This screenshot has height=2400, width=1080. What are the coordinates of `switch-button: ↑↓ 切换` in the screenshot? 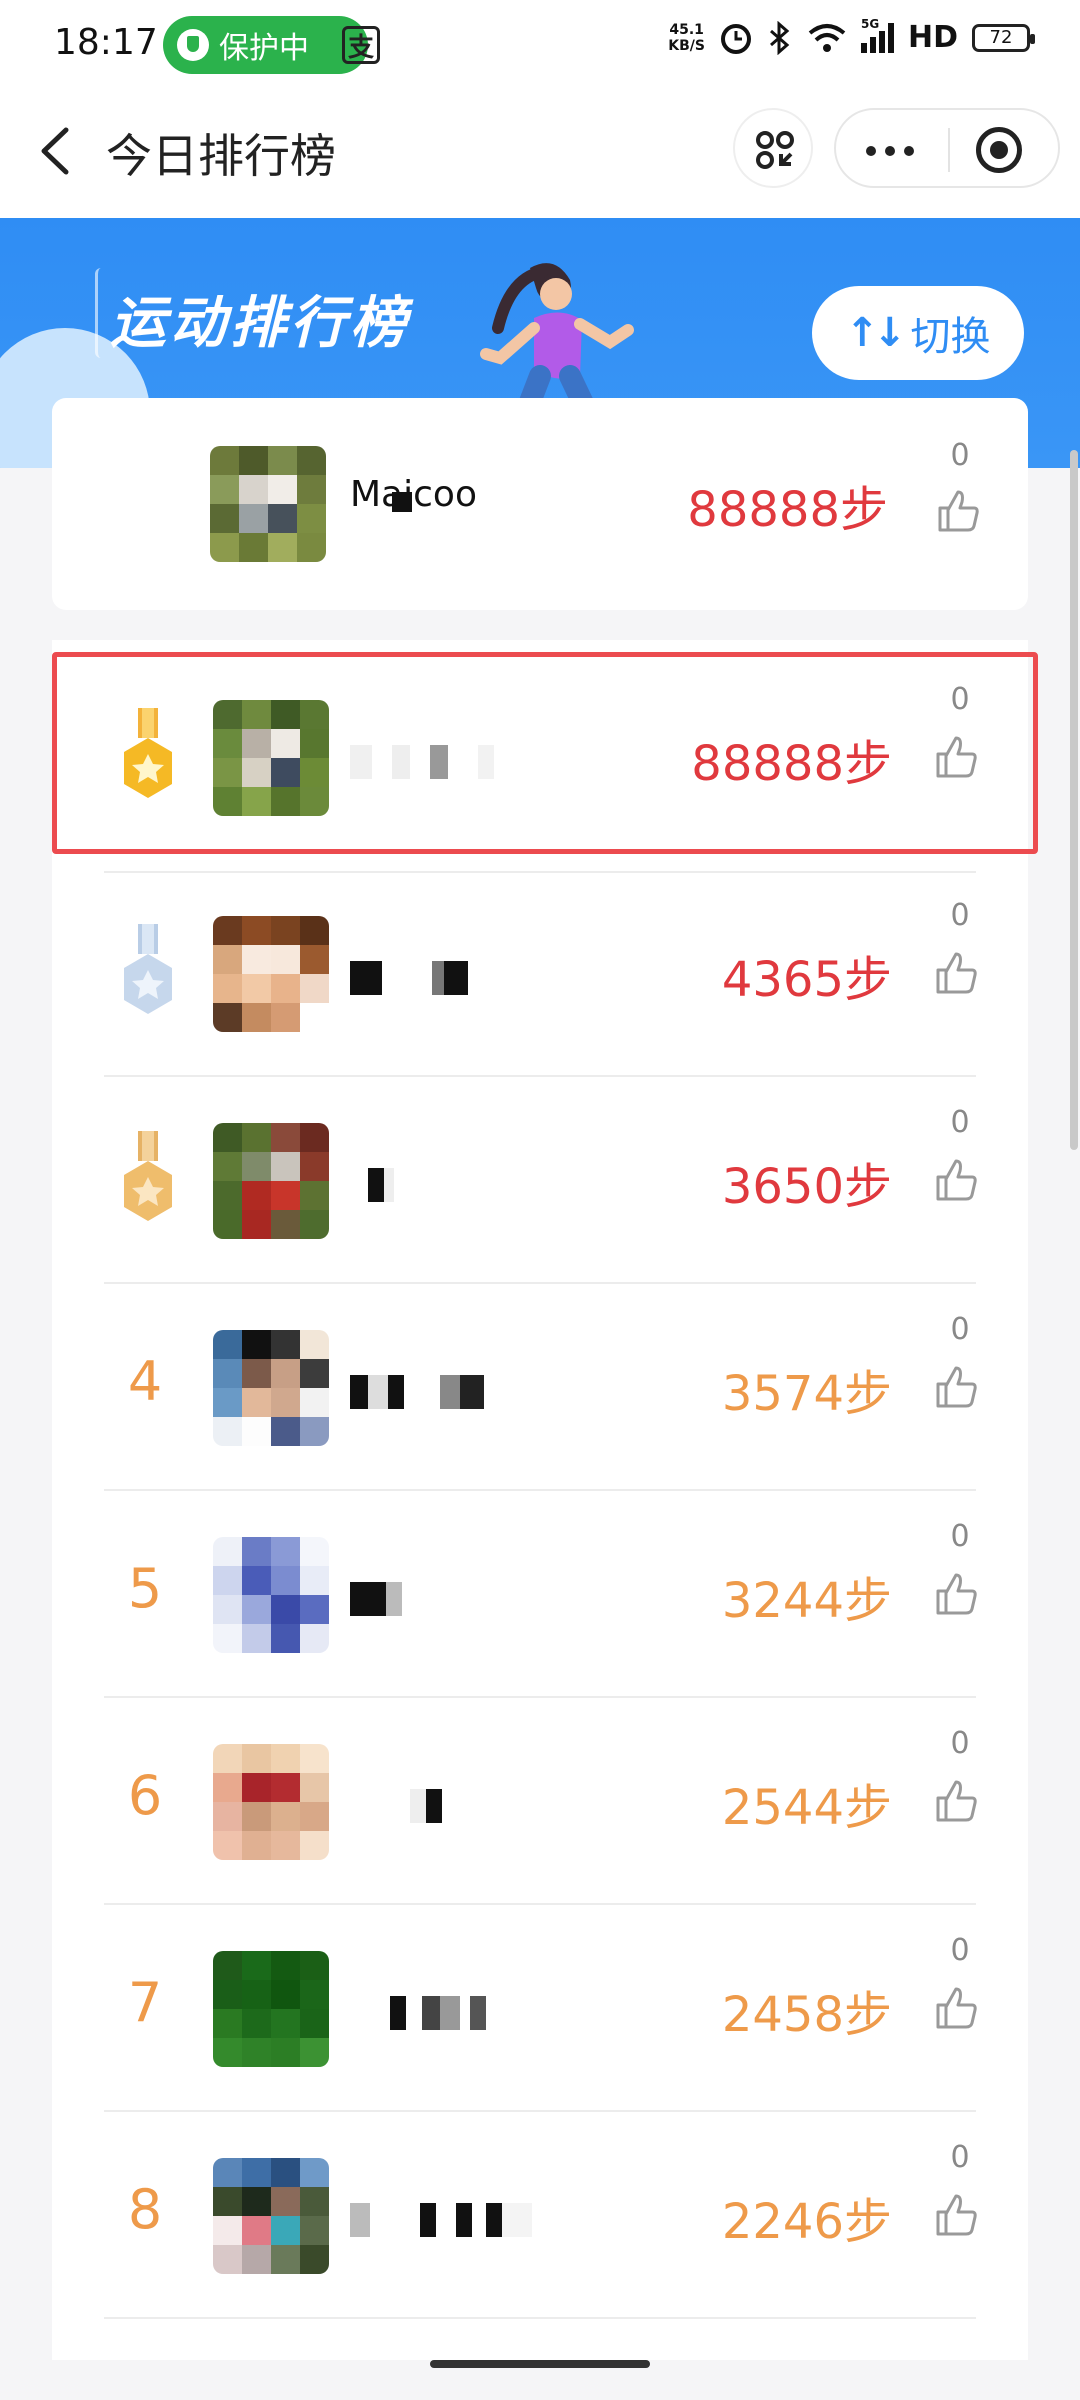 It's located at (918, 333).